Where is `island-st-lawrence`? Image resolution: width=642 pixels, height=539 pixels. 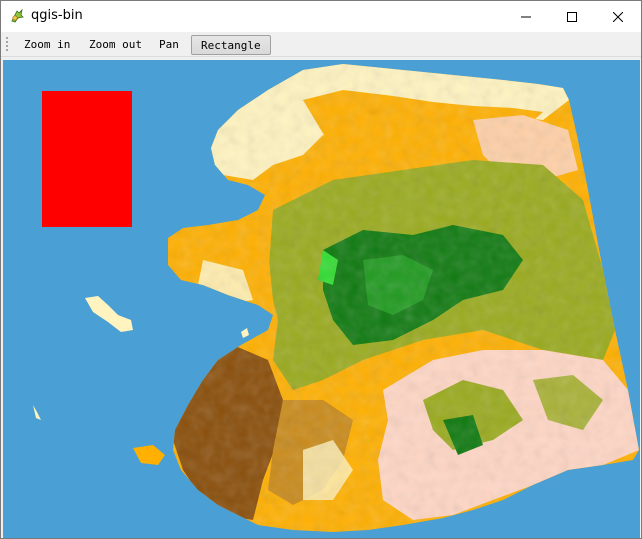 island-st-lawrence is located at coordinates (109, 314).